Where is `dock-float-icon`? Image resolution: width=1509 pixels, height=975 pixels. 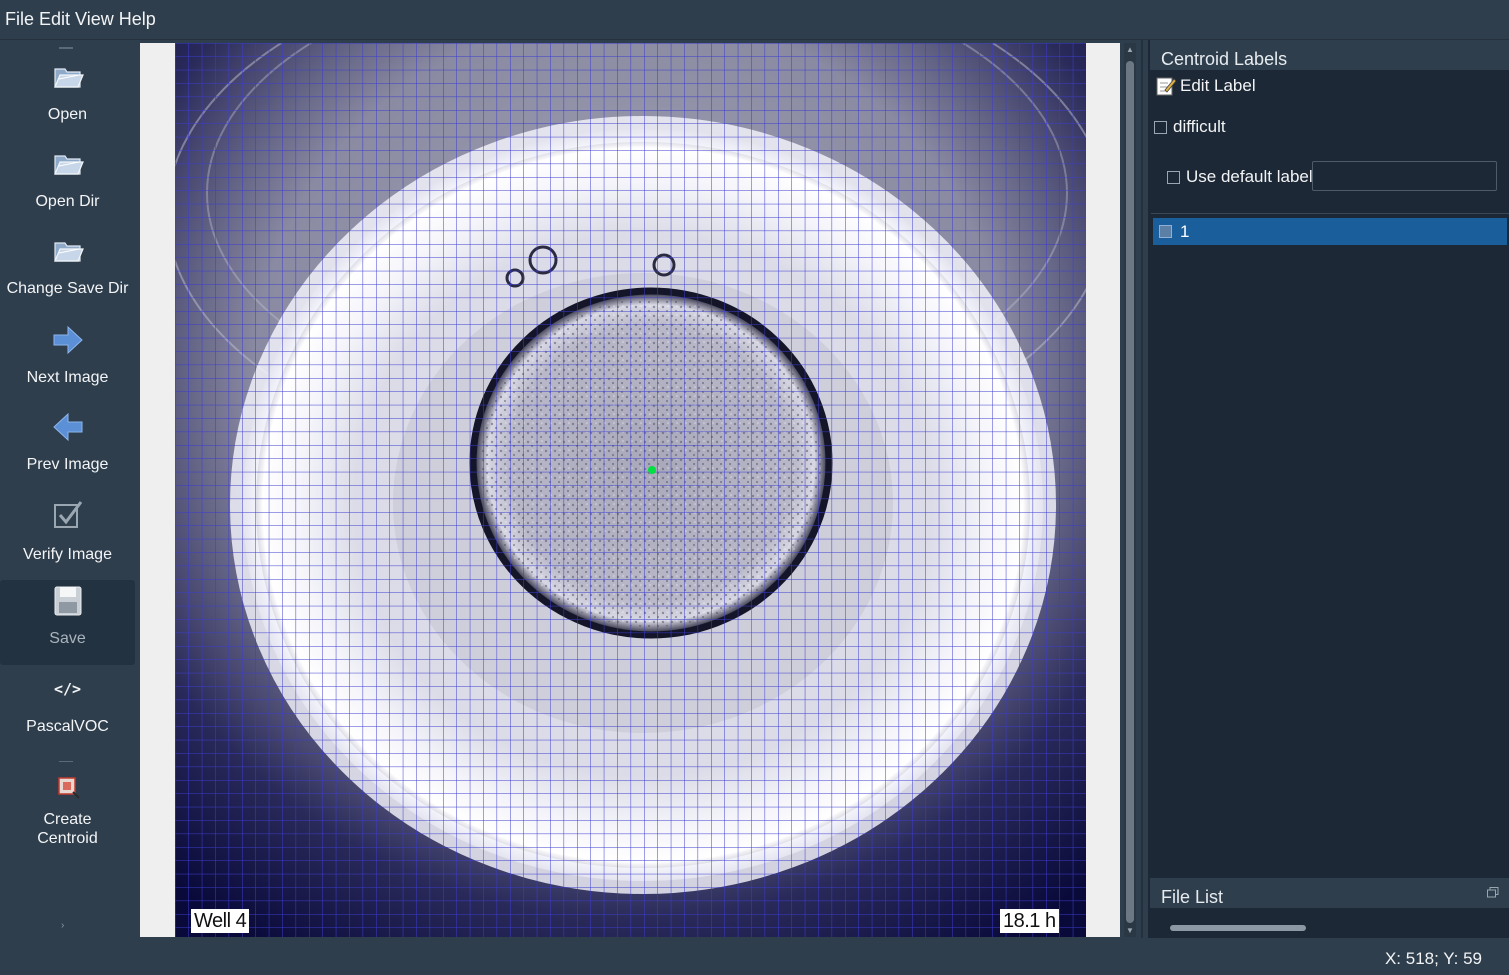 dock-float-icon is located at coordinates (1493, 892).